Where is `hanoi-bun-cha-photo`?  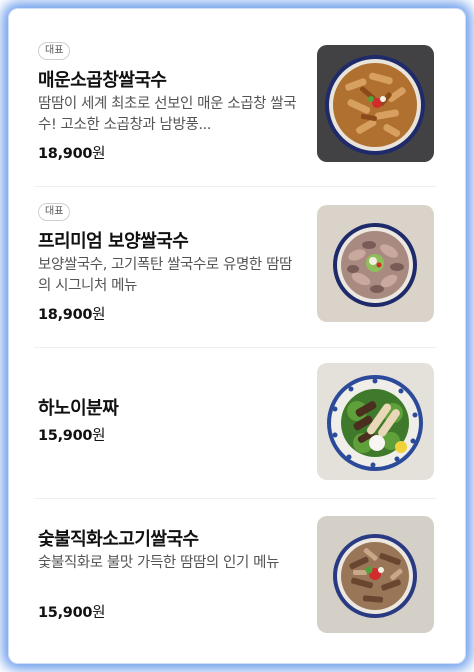 hanoi-bun-cha-photo is located at coordinates (375, 421).